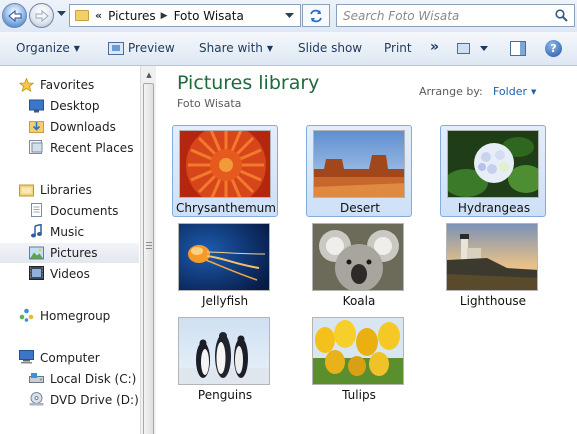 The image size is (577, 434). I want to click on dvd-drive-icon, so click(36, 399).